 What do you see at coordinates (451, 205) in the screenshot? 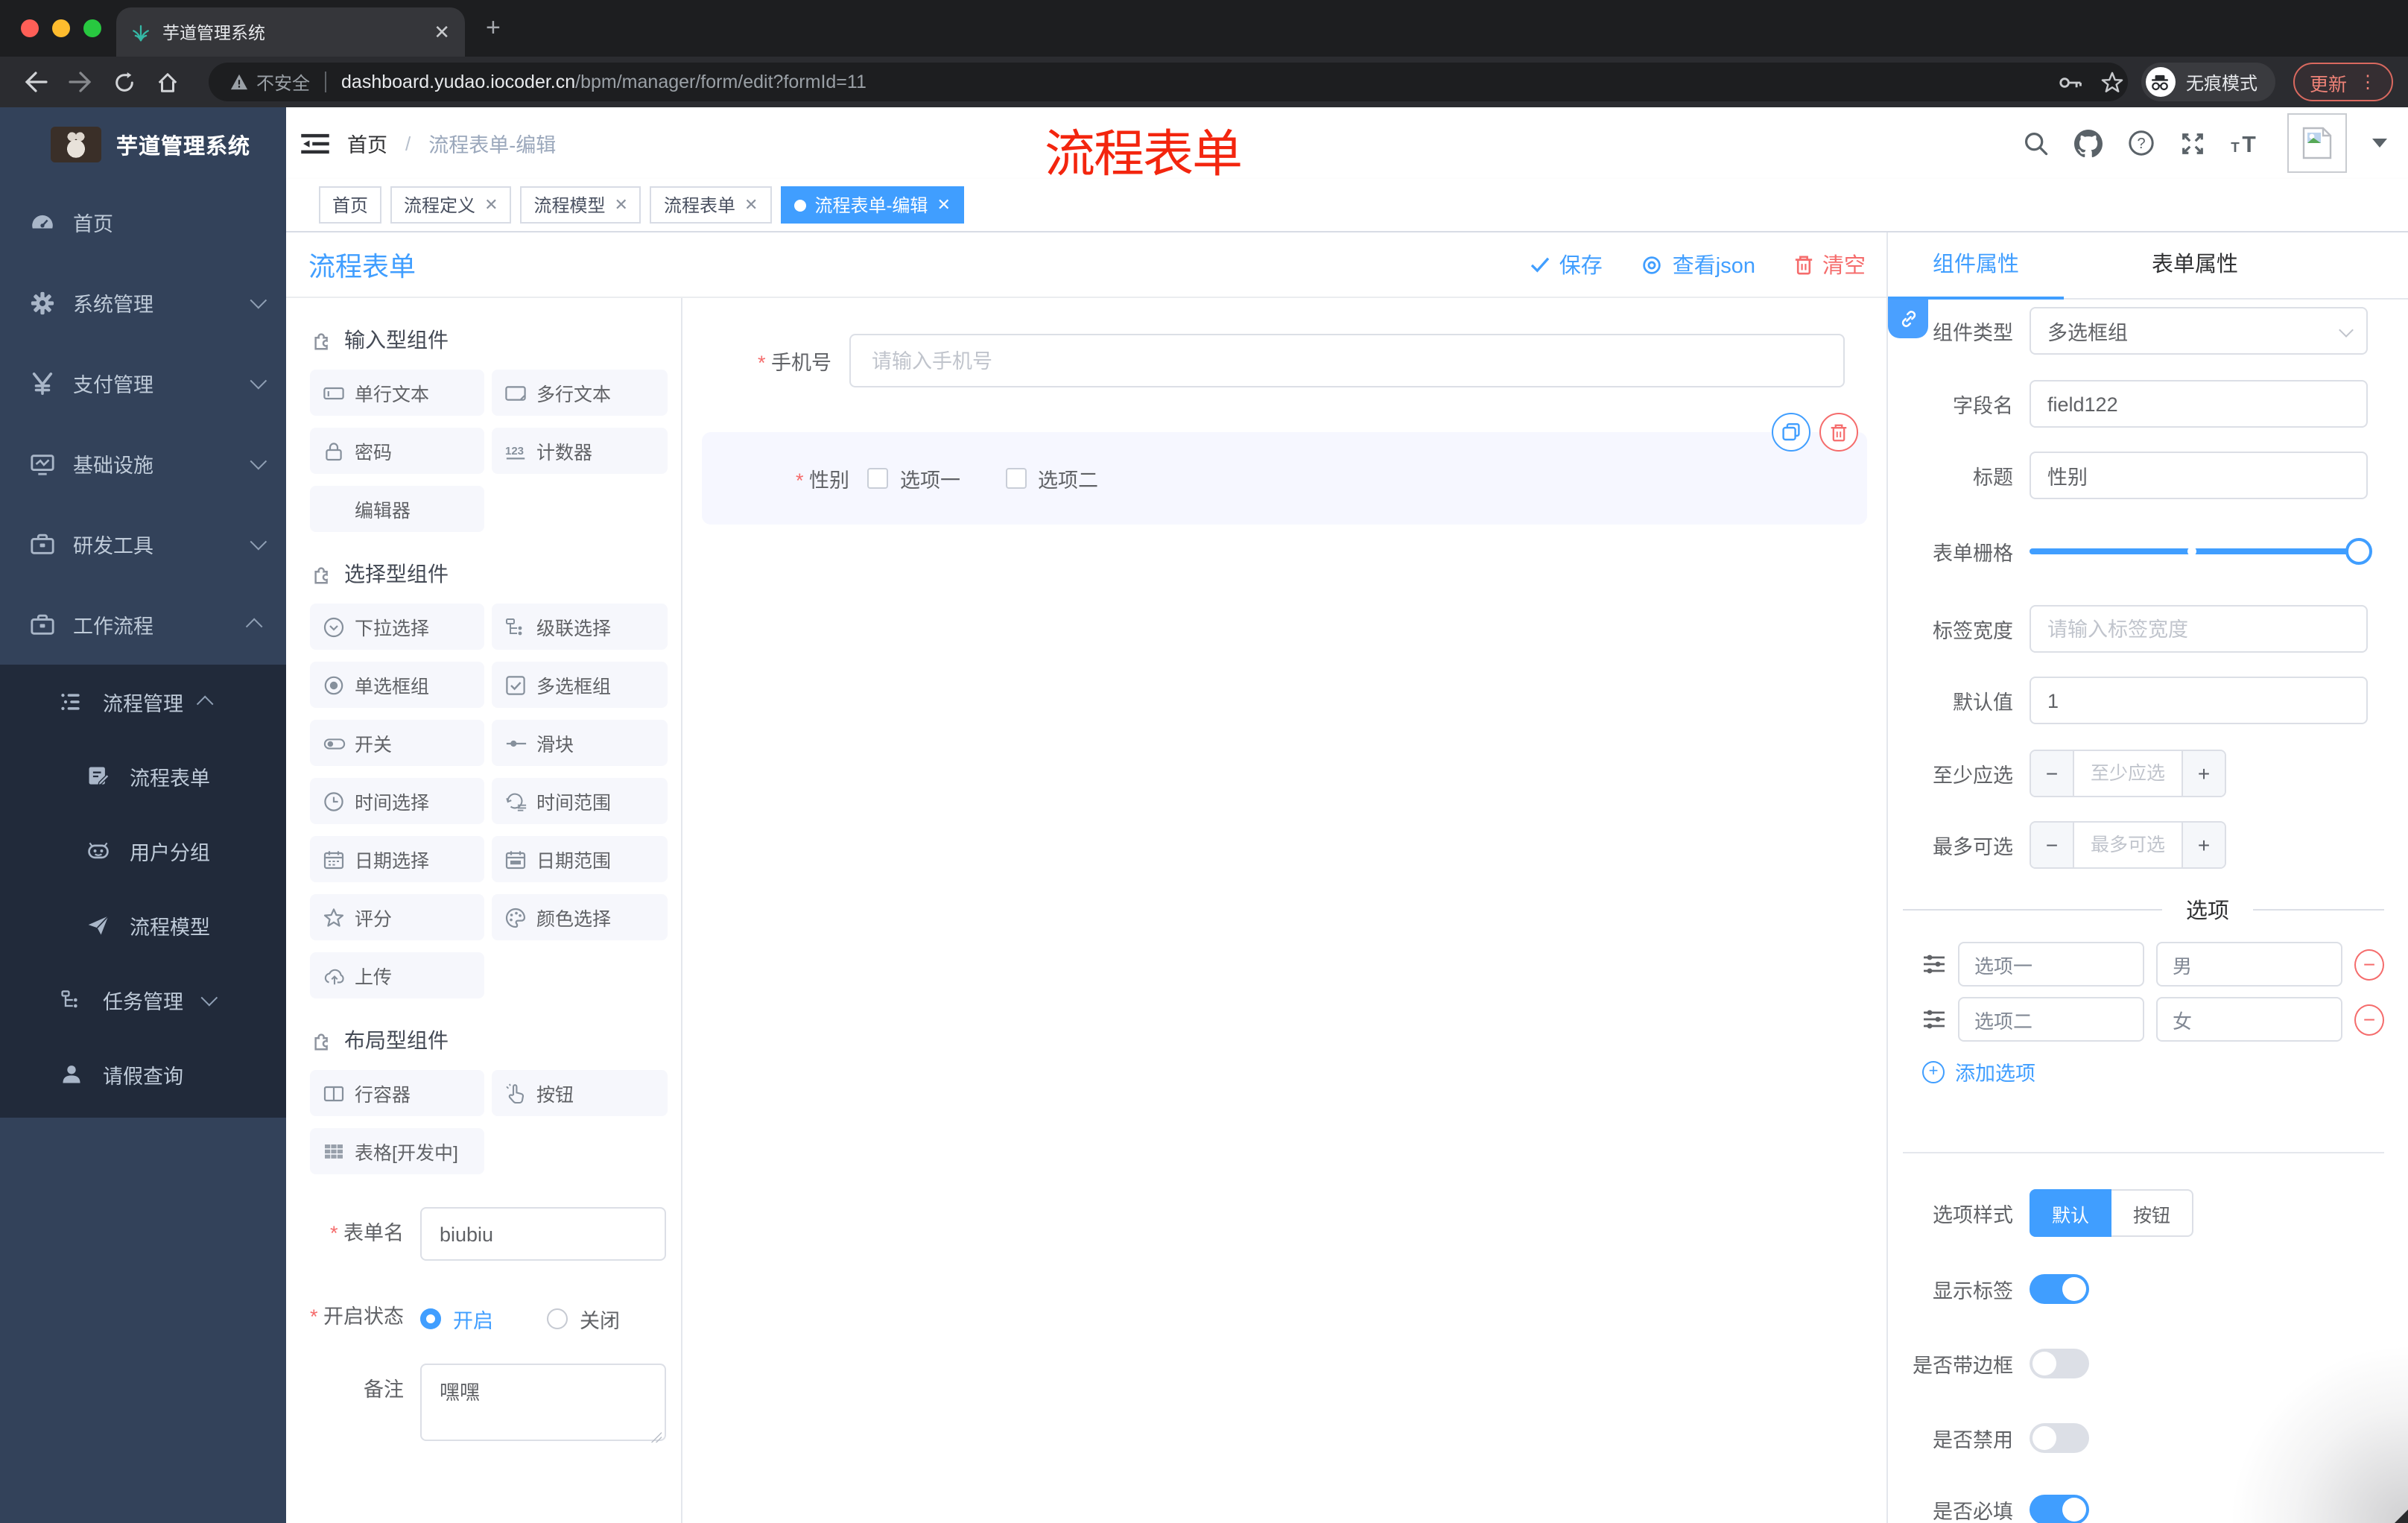
I see `tag-process-definition: 流程定义 ✕` at bounding box center [451, 205].